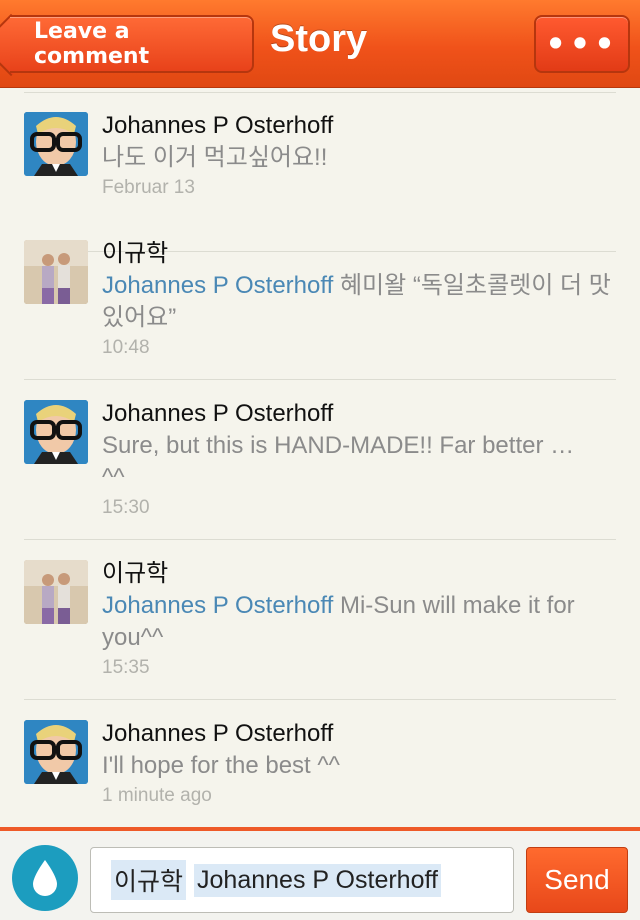 The height and width of the screenshot is (920, 640). What do you see at coordinates (221, 765) in the screenshot?
I see `comment-text: I'll hope for the best ^^` at bounding box center [221, 765].